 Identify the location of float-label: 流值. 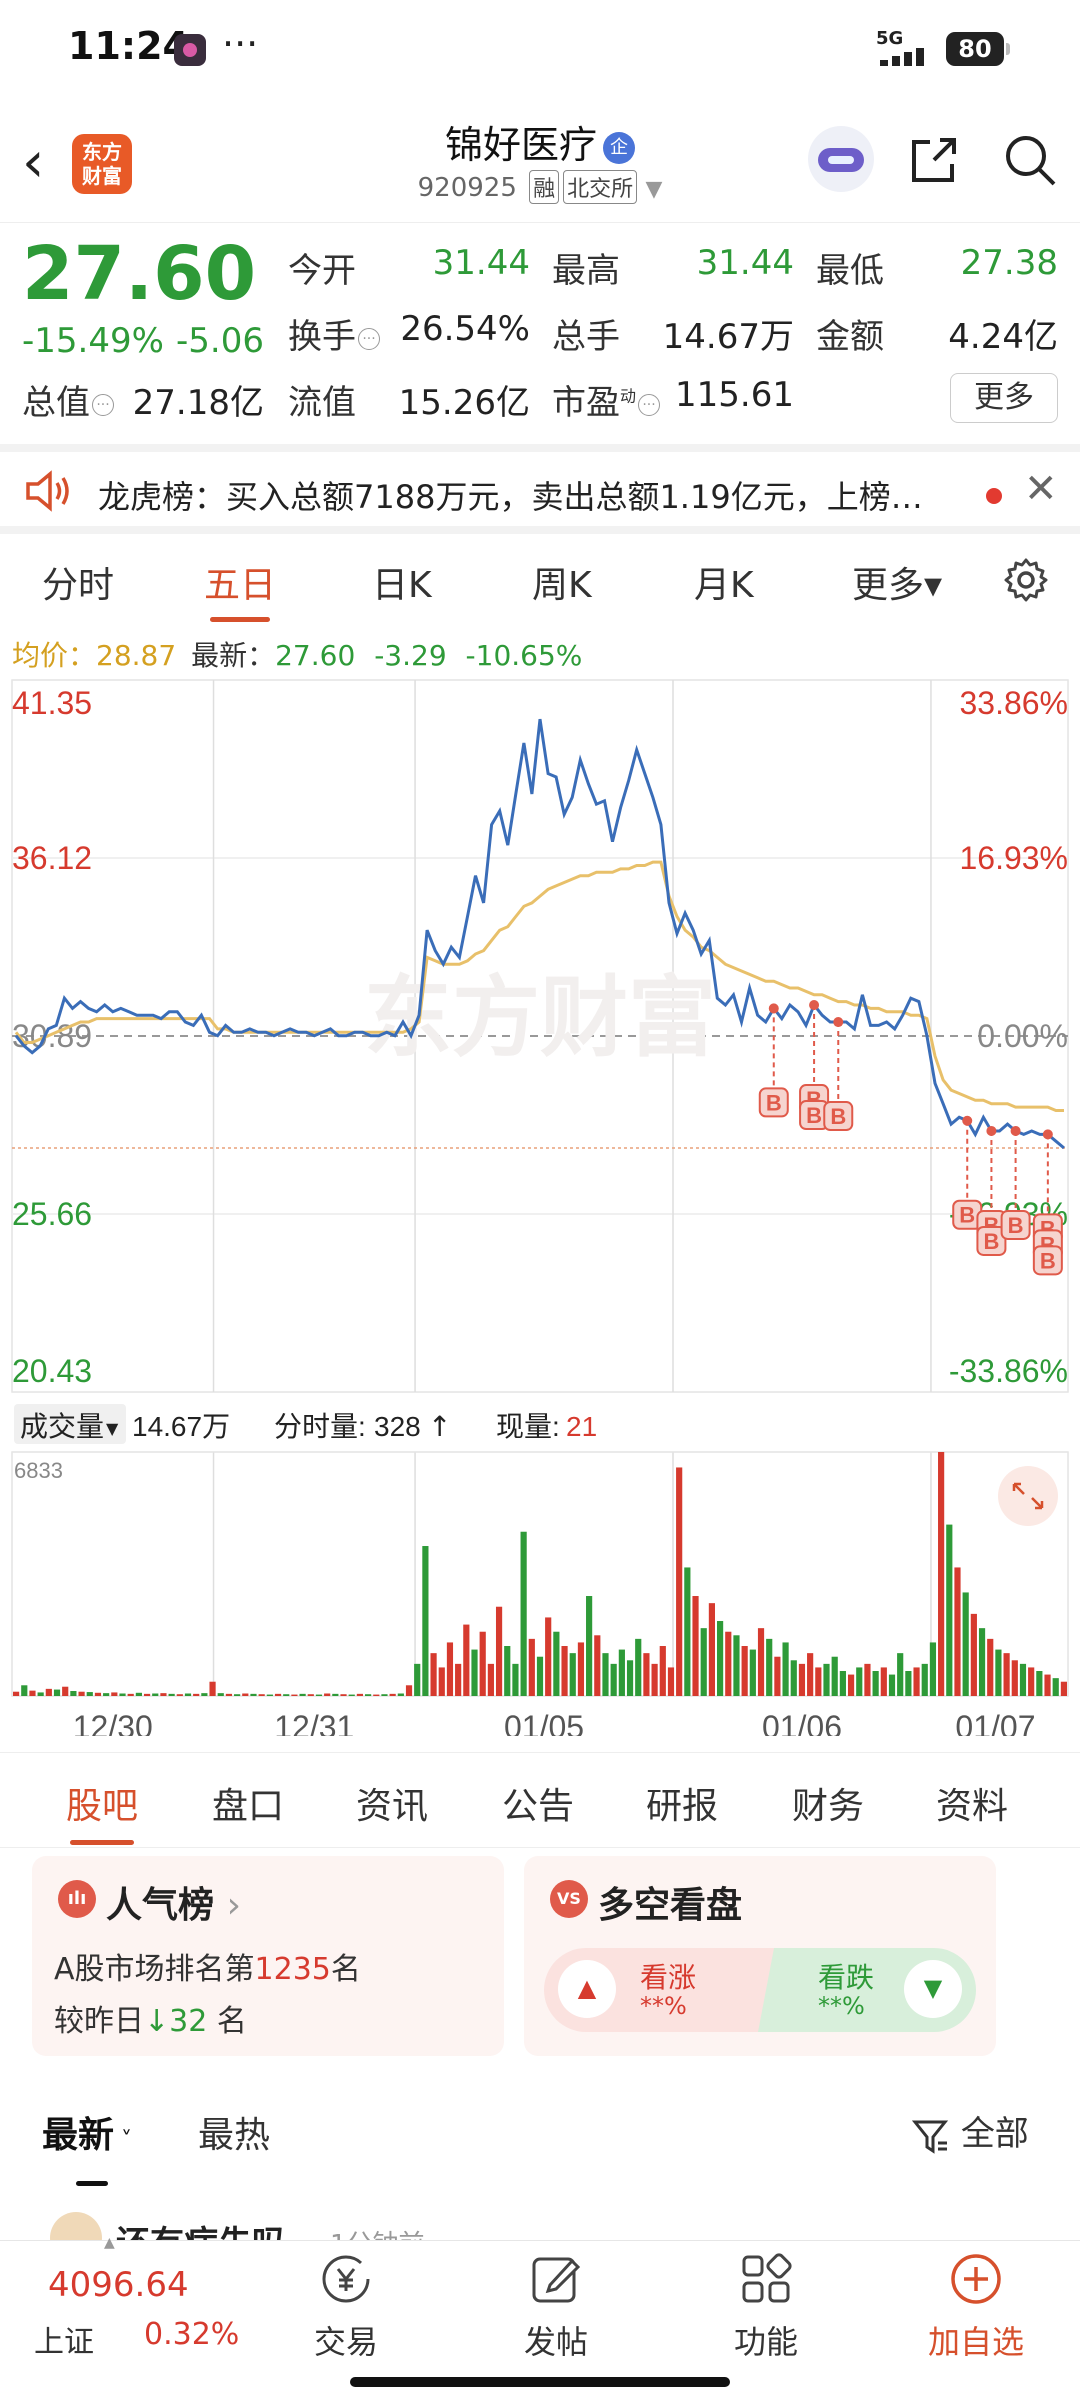
(322, 403).